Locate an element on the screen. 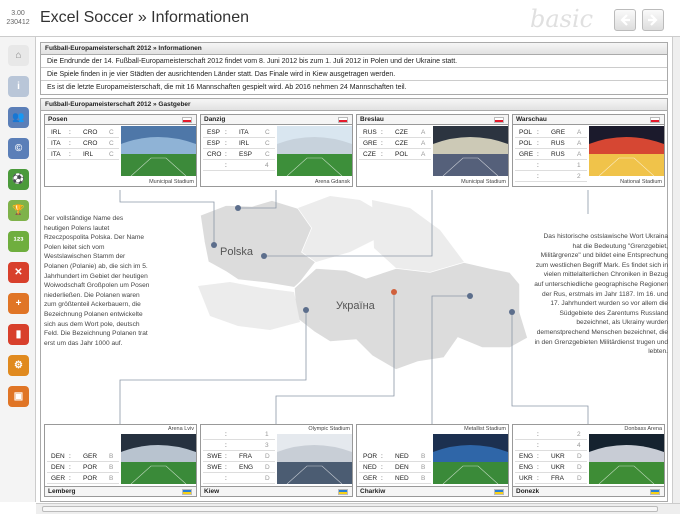 The height and width of the screenshot is (514, 680). info-icon: i is located at coordinates (18, 86).